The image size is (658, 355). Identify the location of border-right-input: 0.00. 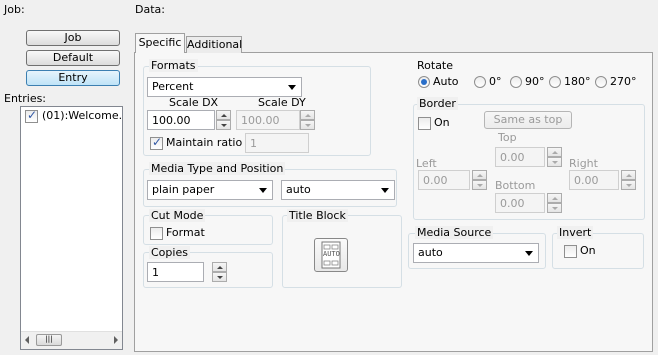
(594, 180).